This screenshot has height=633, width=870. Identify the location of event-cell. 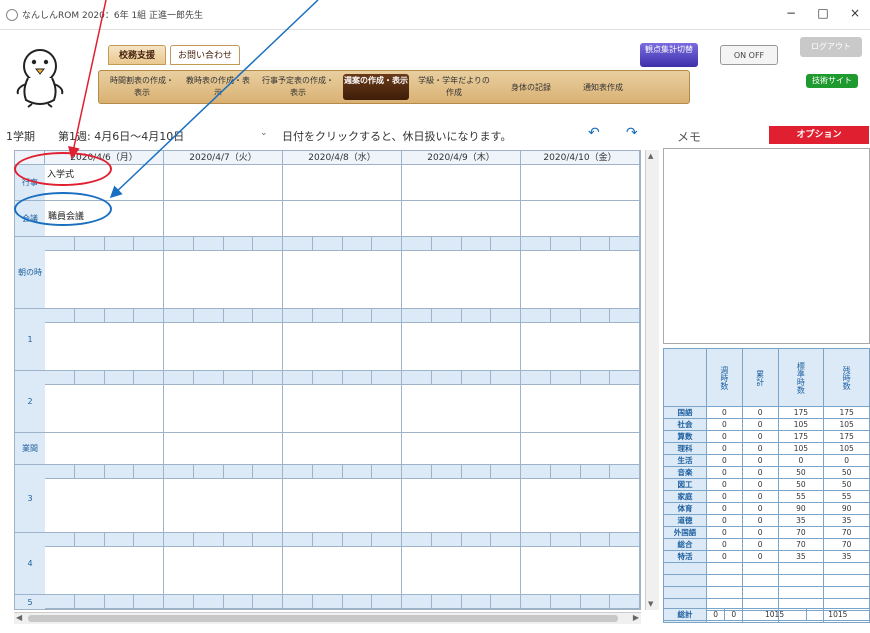
(461, 183).